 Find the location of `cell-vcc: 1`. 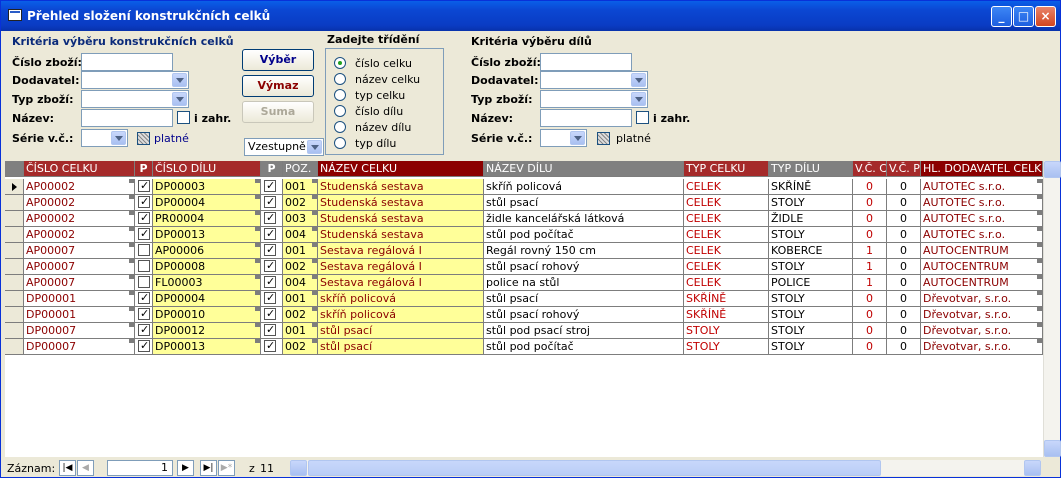

cell-vcc: 1 is located at coordinates (870, 251).